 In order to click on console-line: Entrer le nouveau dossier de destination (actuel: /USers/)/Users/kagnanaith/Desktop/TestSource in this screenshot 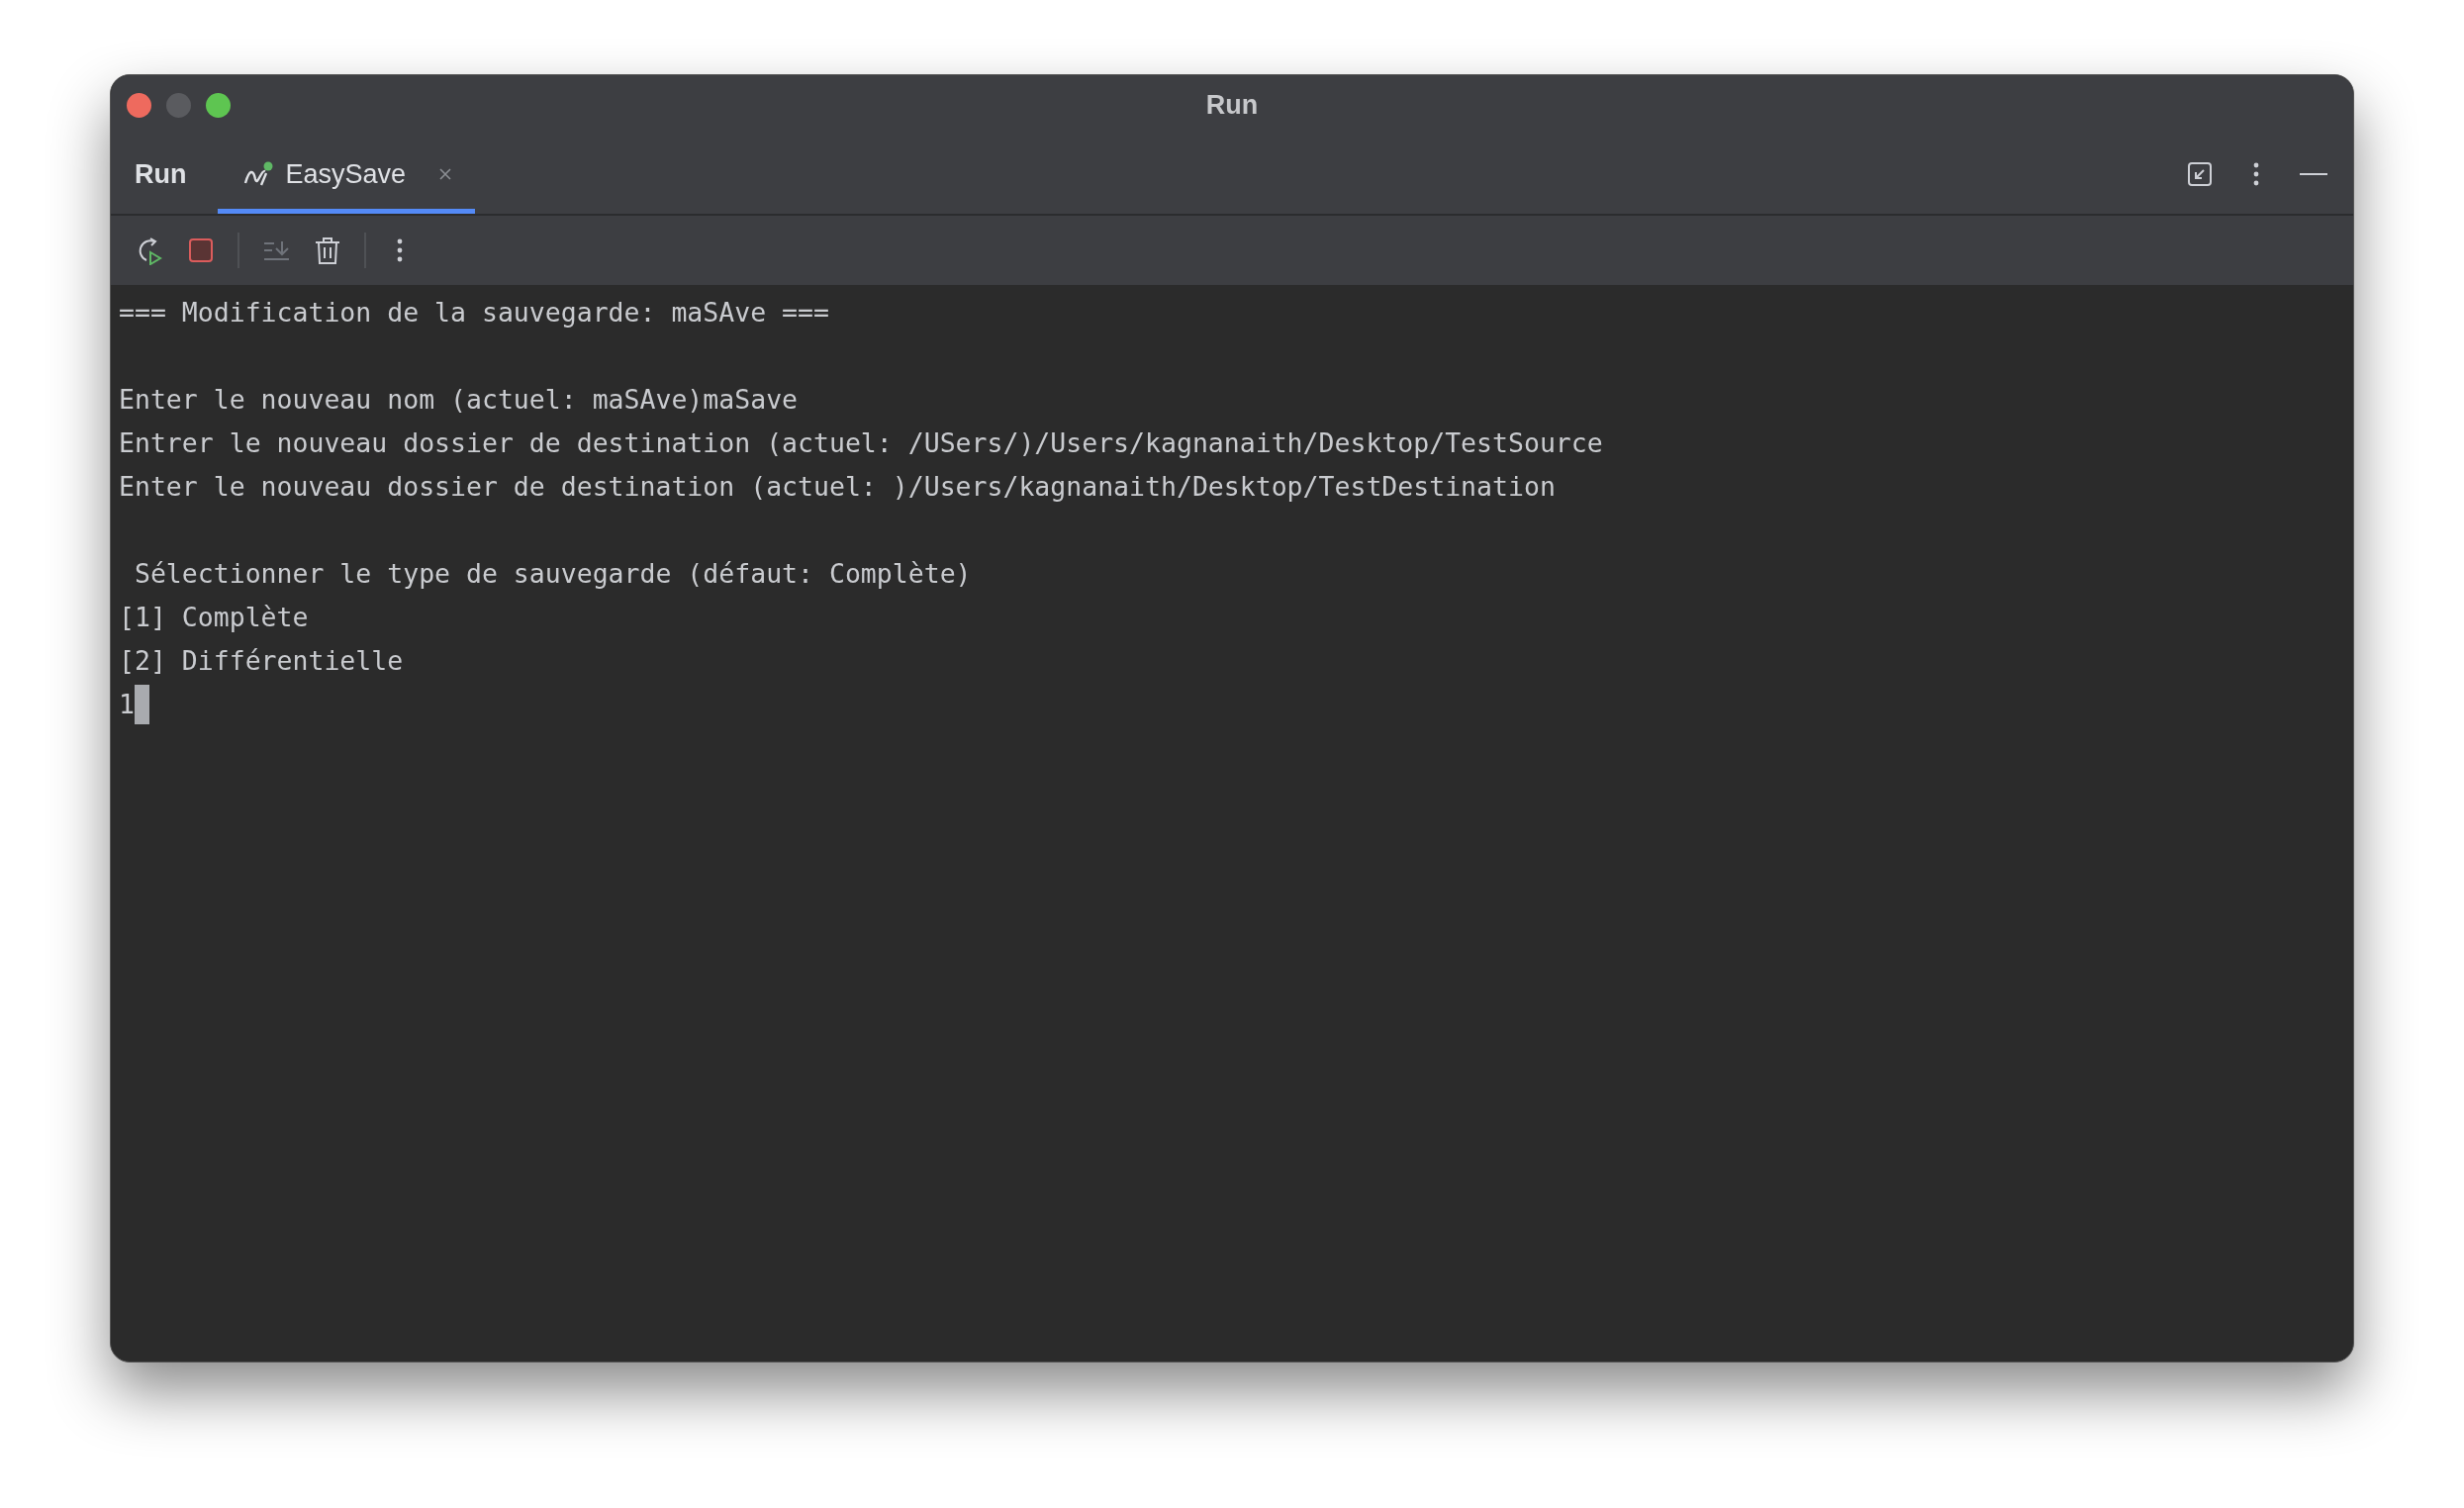, I will do `click(861, 443)`.